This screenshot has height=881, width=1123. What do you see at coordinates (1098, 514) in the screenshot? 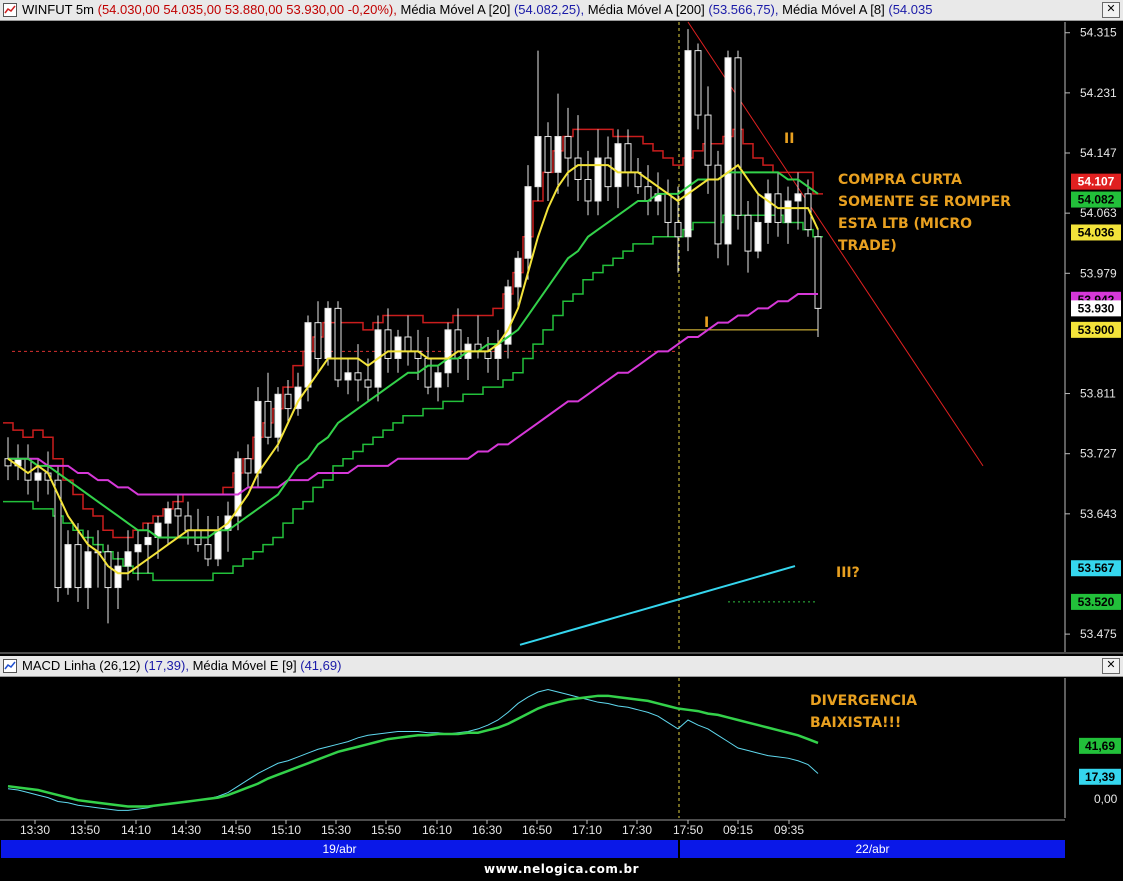
I see `y-tick-label: 53.643` at bounding box center [1098, 514].